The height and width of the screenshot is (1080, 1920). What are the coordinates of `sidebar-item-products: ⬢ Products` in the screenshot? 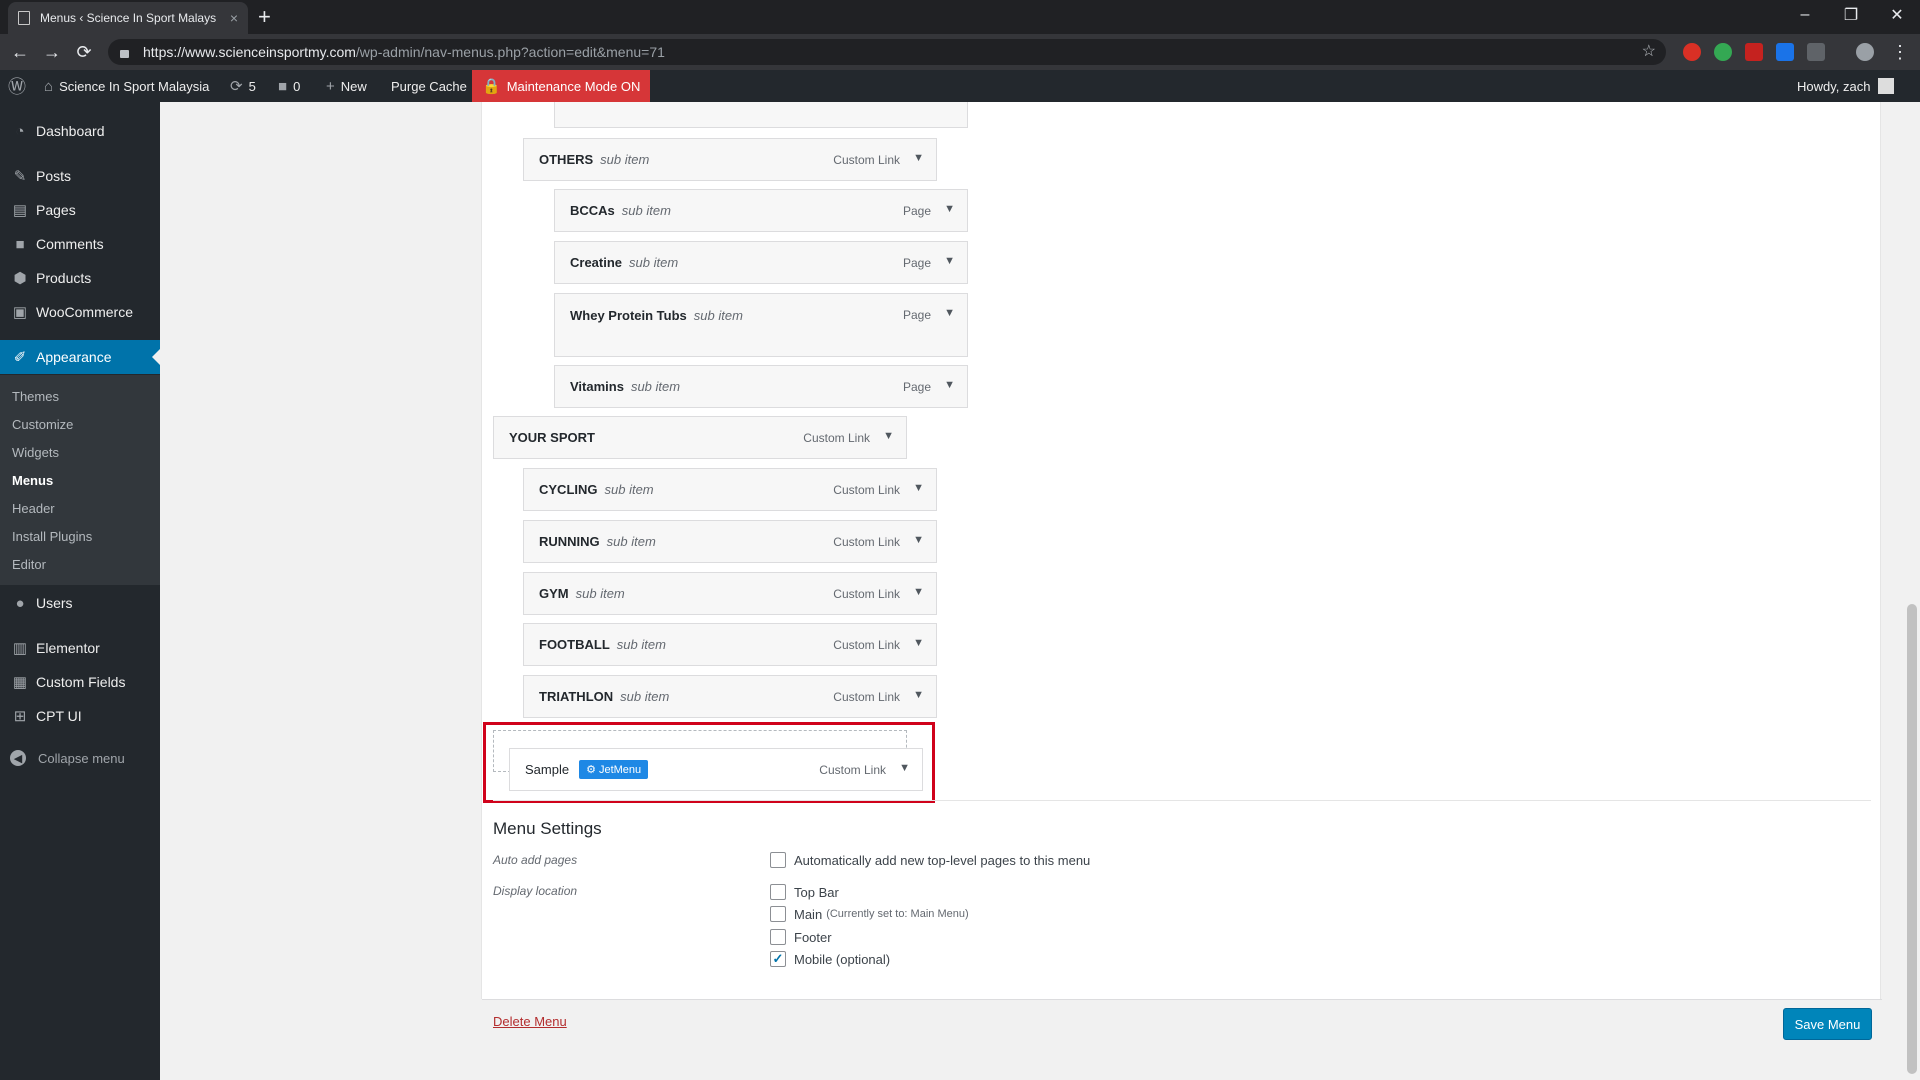 It's located at (80, 278).